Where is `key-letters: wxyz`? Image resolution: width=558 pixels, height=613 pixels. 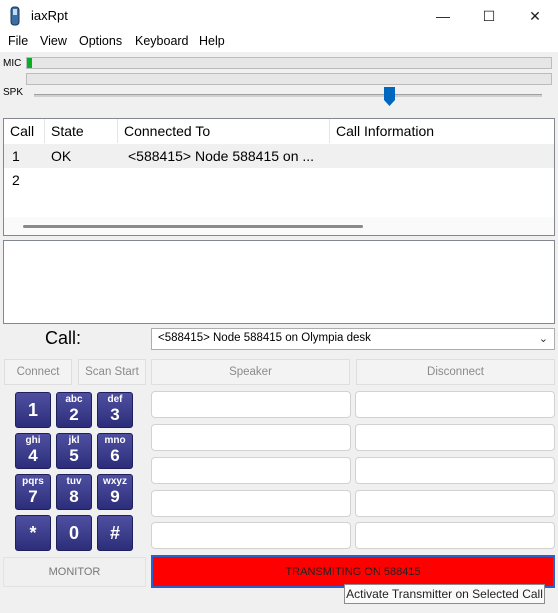
key-letters: wxyz is located at coordinates (115, 481).